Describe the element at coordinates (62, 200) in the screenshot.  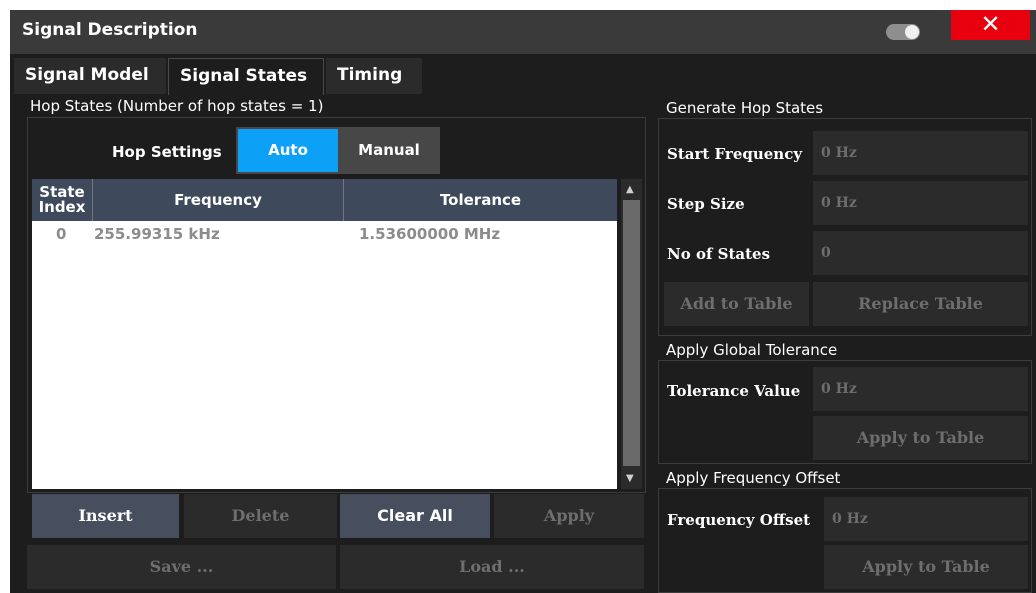
I see `column-header-state-index: State Index` at that location.